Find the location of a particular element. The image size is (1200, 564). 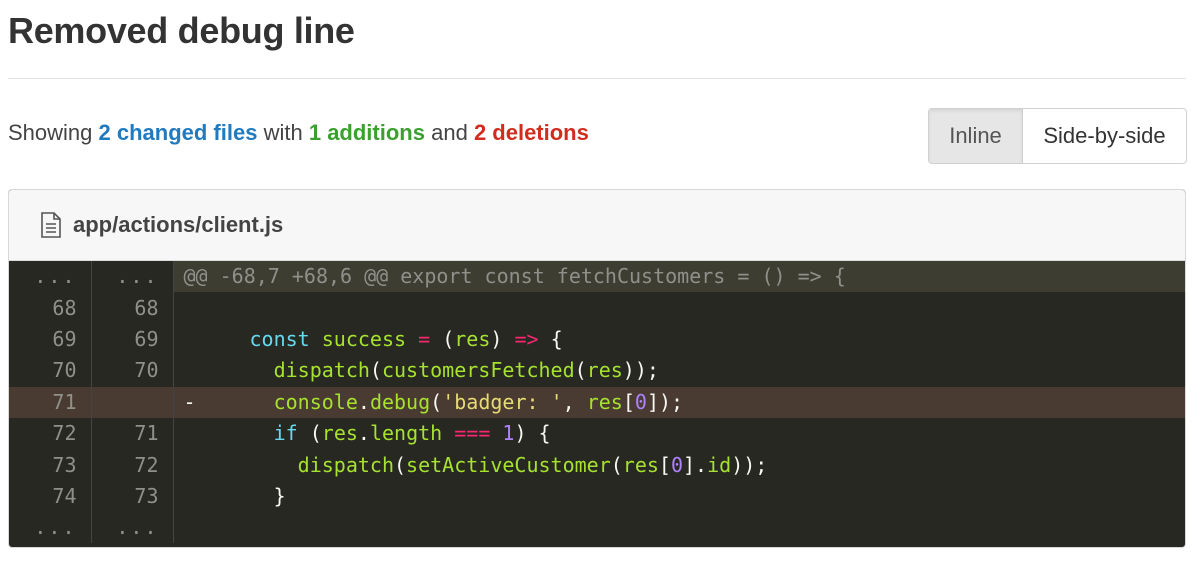

inline-view-button: Inline is located at coordinates (975, 136).